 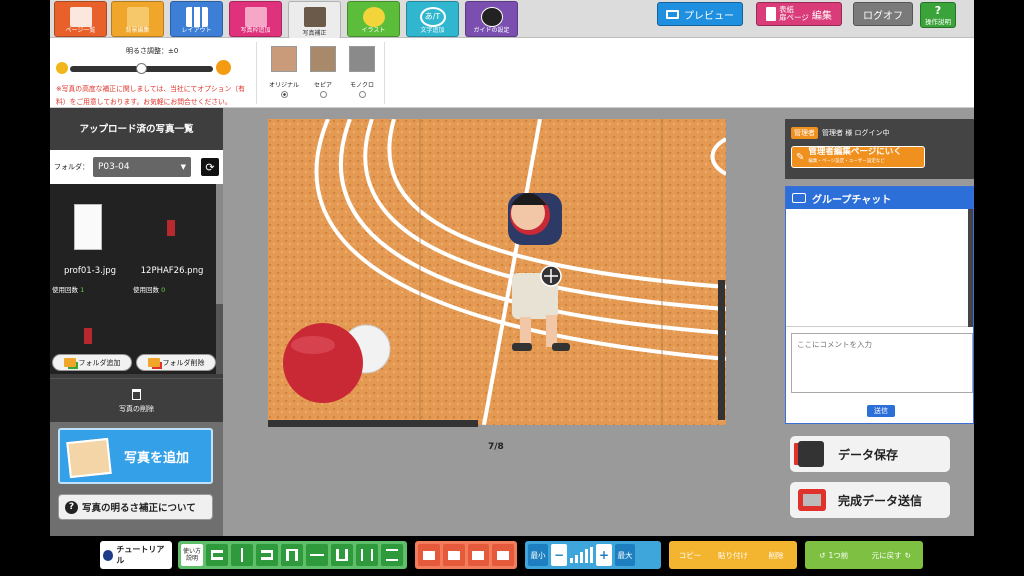 What do you see at coordinates (799, 14) in the screenshot?
I see `cover-edit-button: 表紙 扉ページ 編集` at bounding box center [799, 14].